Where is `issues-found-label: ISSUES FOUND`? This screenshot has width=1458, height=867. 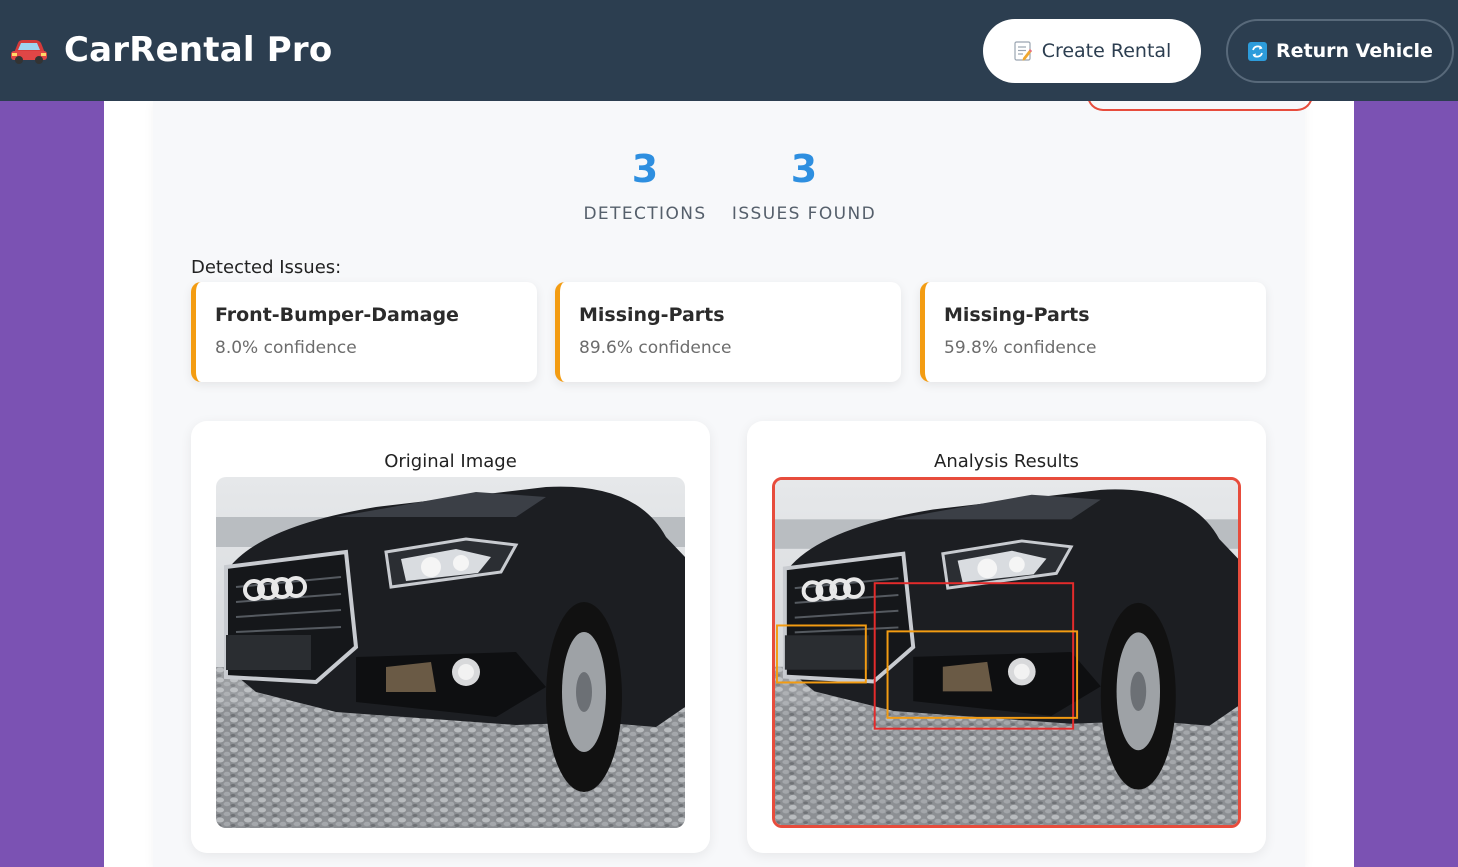
issues-found-label: ISSUES FOUND is located at coordinates (804, 214).